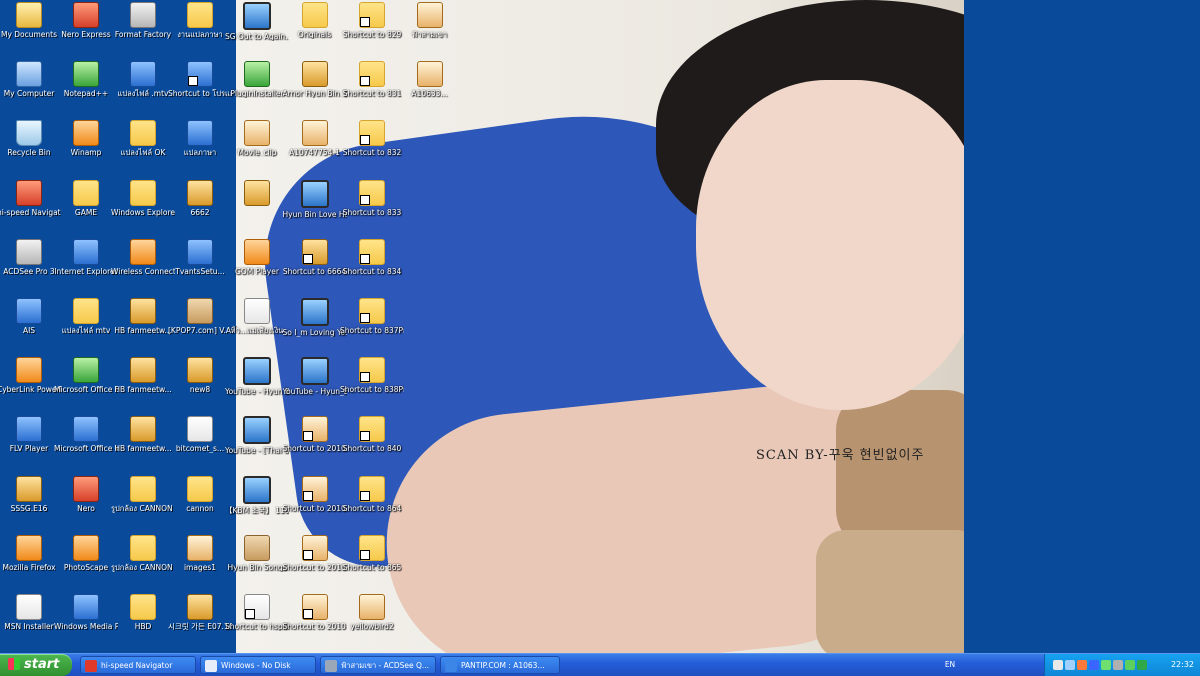 The height and width of the screenshot is (676, 1200). Describe the element at coordinates (200, 208) in the screenshot. I see `desktop-icon: 6662` at that location.